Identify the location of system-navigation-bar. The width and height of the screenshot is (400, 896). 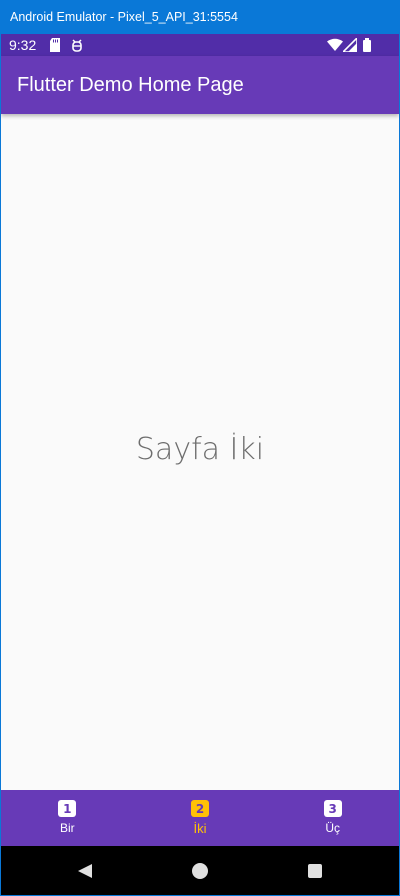
(200, 870).